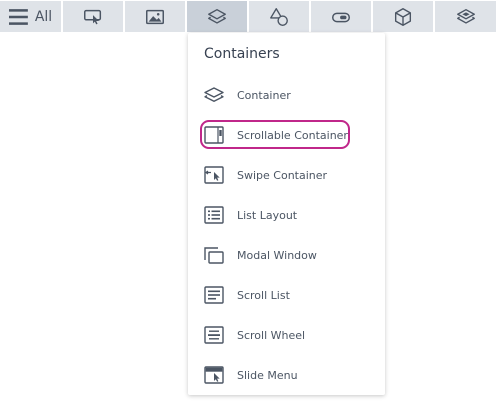 This screenshot has width=496, height=410. Describe the element at coordinates (282, 175) in the screenshot. I see `menu-item-label: Swipe Container` at that location.